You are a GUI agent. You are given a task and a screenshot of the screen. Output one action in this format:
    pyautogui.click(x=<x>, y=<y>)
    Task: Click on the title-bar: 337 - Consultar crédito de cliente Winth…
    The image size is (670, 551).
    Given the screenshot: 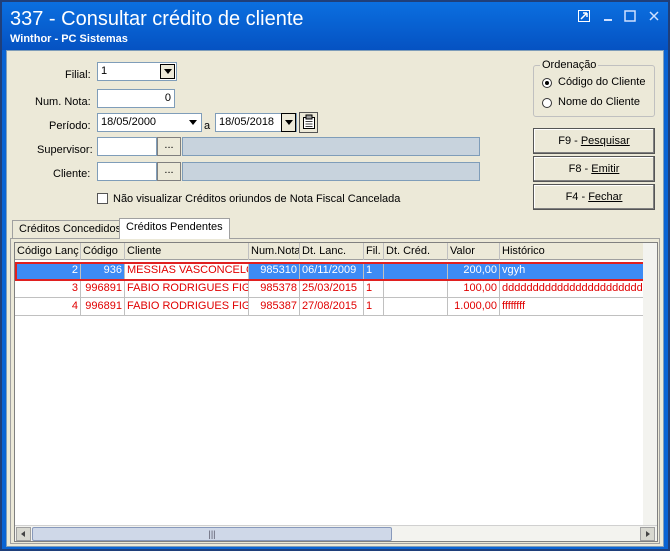 What is the action you would take?
    pyautogui.click(x=335, y=26)
    